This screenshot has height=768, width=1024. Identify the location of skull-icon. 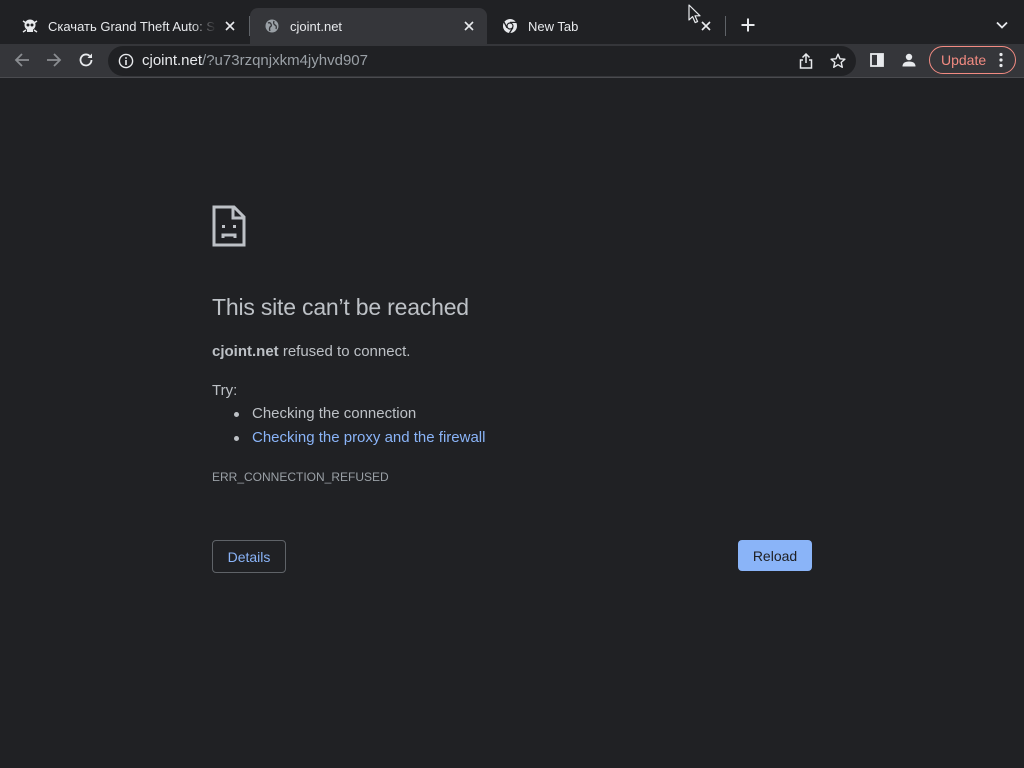
(30, 26).